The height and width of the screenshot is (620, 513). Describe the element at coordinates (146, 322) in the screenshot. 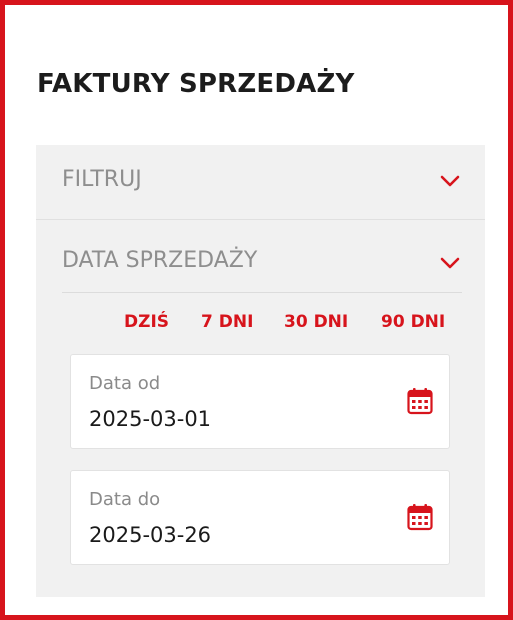

I see `quick-range-today: DZIŚ` at that location.